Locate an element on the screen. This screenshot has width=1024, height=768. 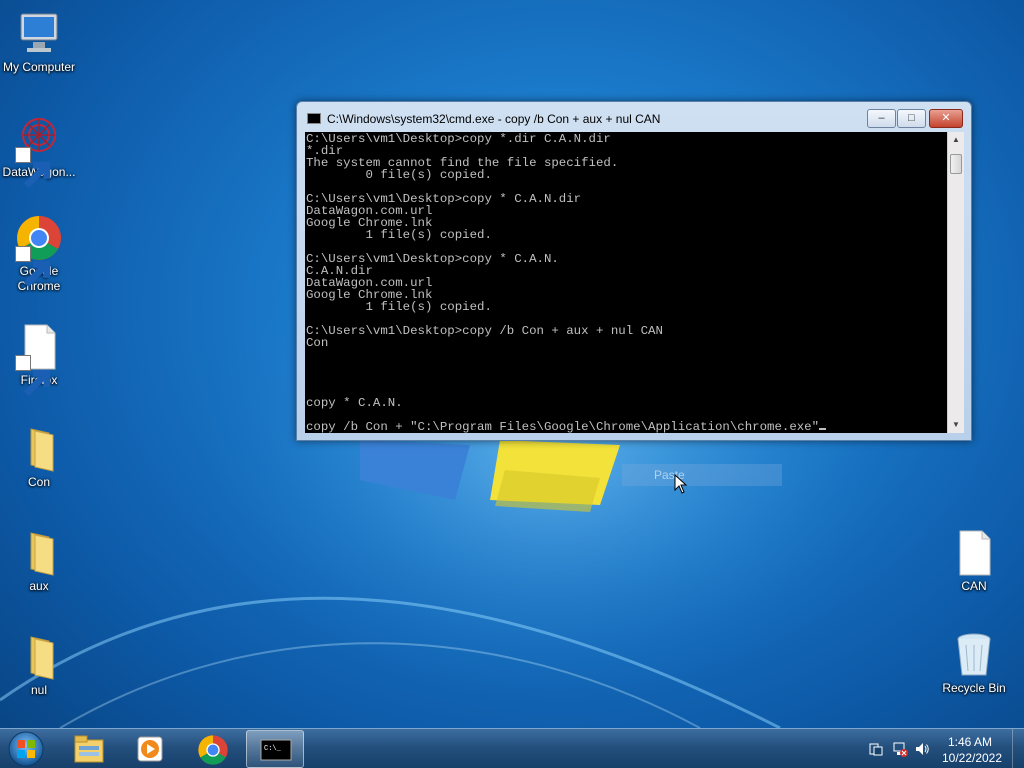
taskbar-chrome-button is located at coordinates (213, 749).